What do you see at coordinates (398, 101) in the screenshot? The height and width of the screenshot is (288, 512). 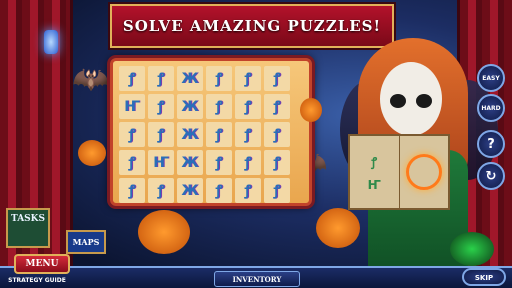 I see `character-eye-left` at bounding box center [398, 101].